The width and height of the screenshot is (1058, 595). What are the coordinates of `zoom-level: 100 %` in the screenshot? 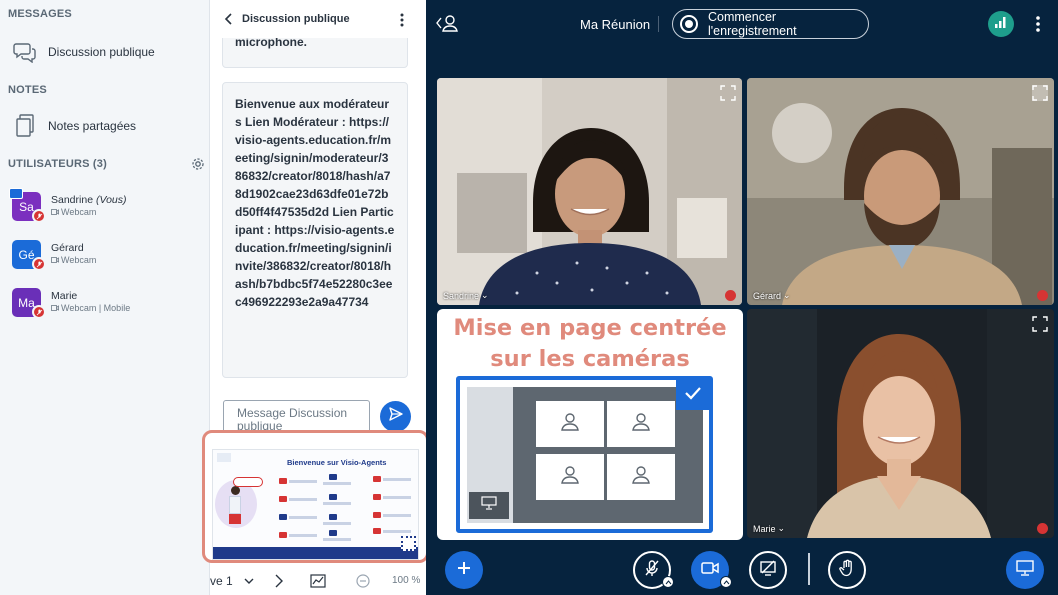 It's located at (406, 580).